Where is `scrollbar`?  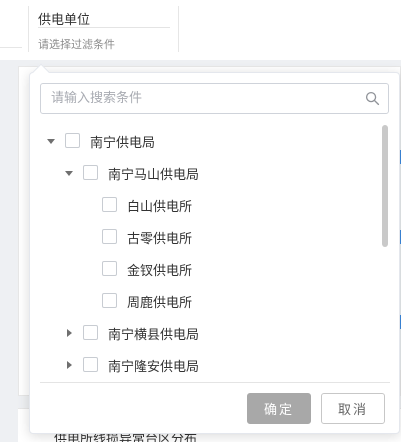 scrollbar is located at coordinates (385, 186).